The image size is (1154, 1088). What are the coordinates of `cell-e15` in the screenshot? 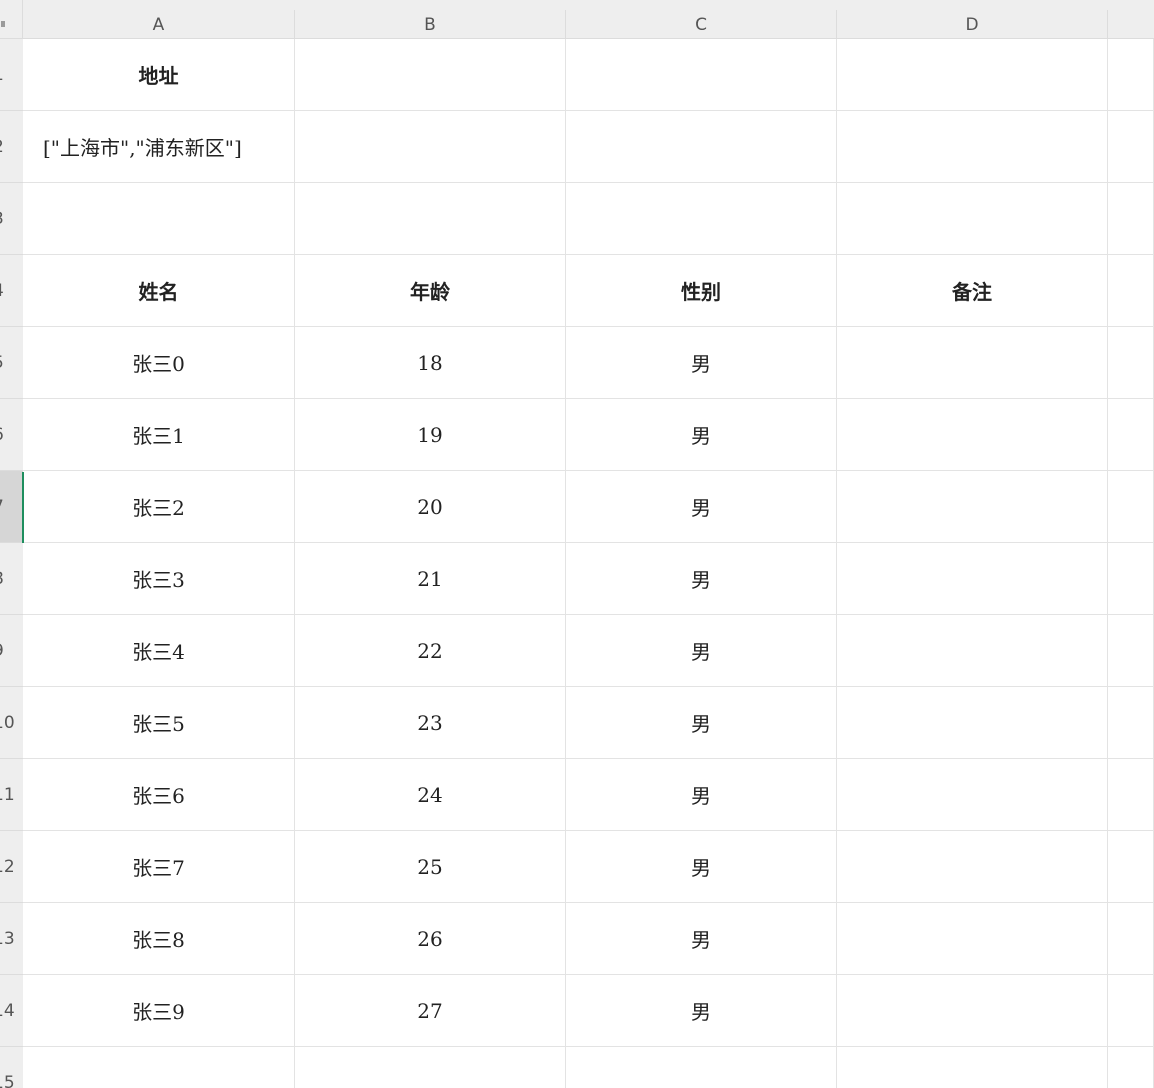 It's located at (1131, 1067).